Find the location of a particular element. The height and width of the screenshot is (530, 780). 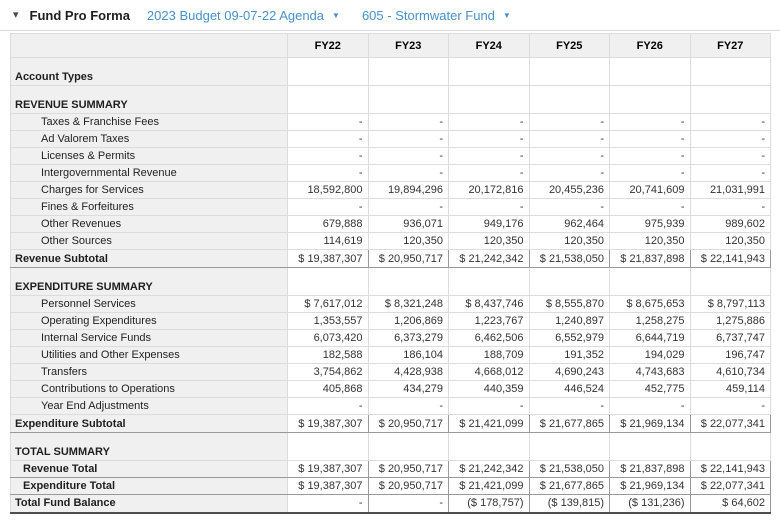

column-header: FY23 is located at coordinates (408, 45).